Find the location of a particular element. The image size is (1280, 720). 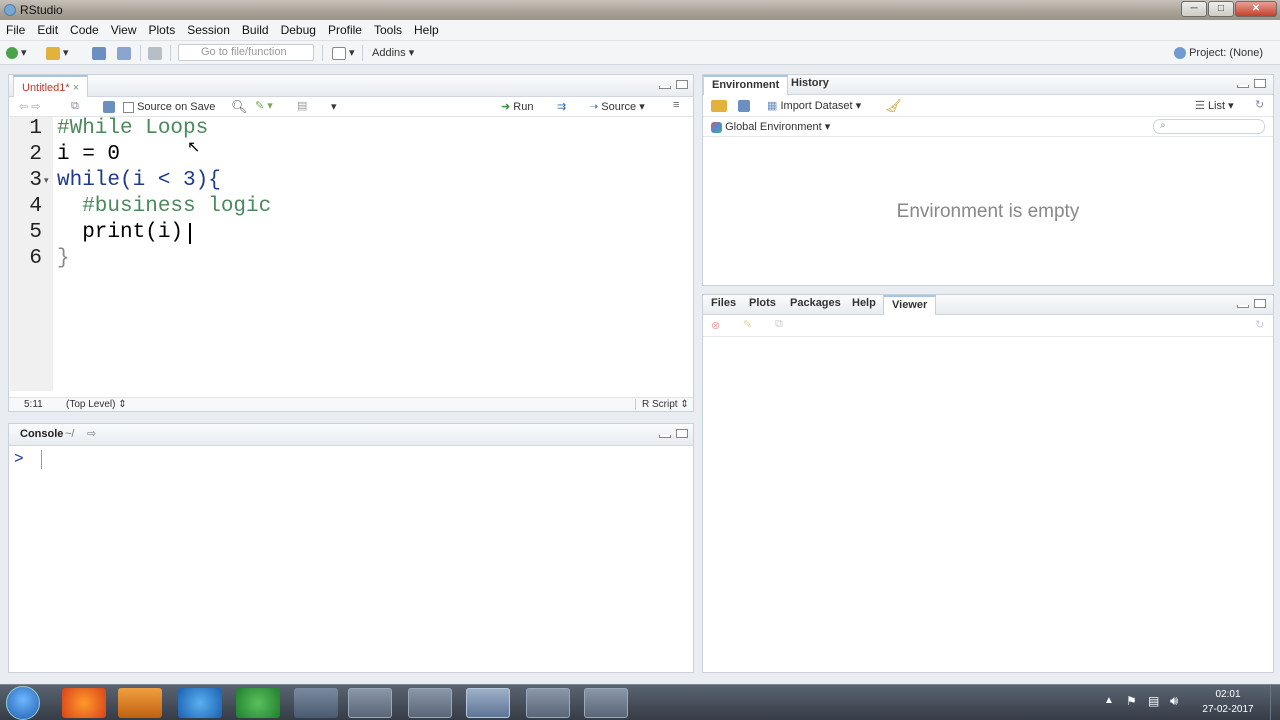

volume-icon: 🔊︎ is located at coordinates (1174, 701).